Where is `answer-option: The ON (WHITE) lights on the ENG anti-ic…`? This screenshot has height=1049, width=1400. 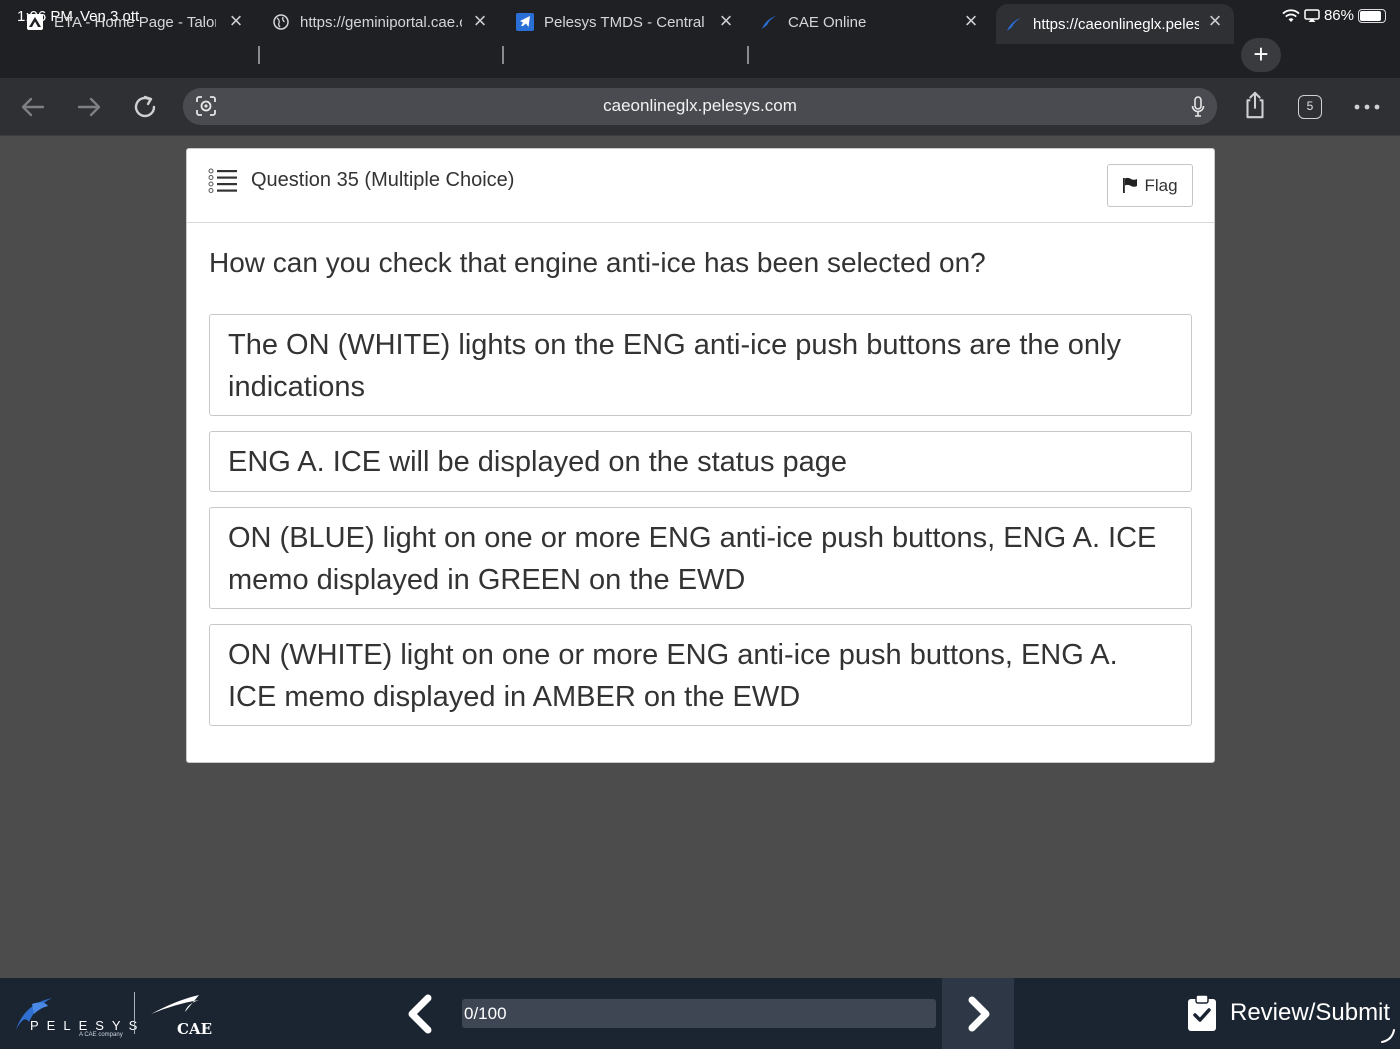
answer-option: The ON (WHITE) lights on the ENG anti-ic… is located at coordinates (700, 365).